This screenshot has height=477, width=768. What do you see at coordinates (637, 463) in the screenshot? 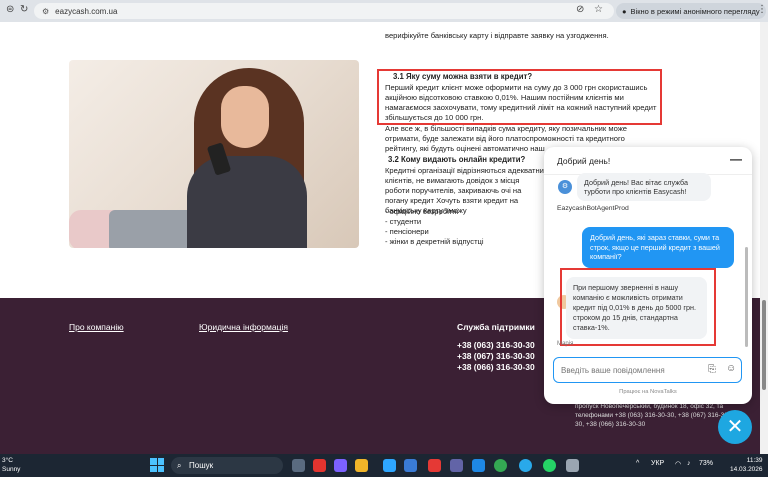
I see `tray-chevron-icon: ^` at bounding box center [637, 463].